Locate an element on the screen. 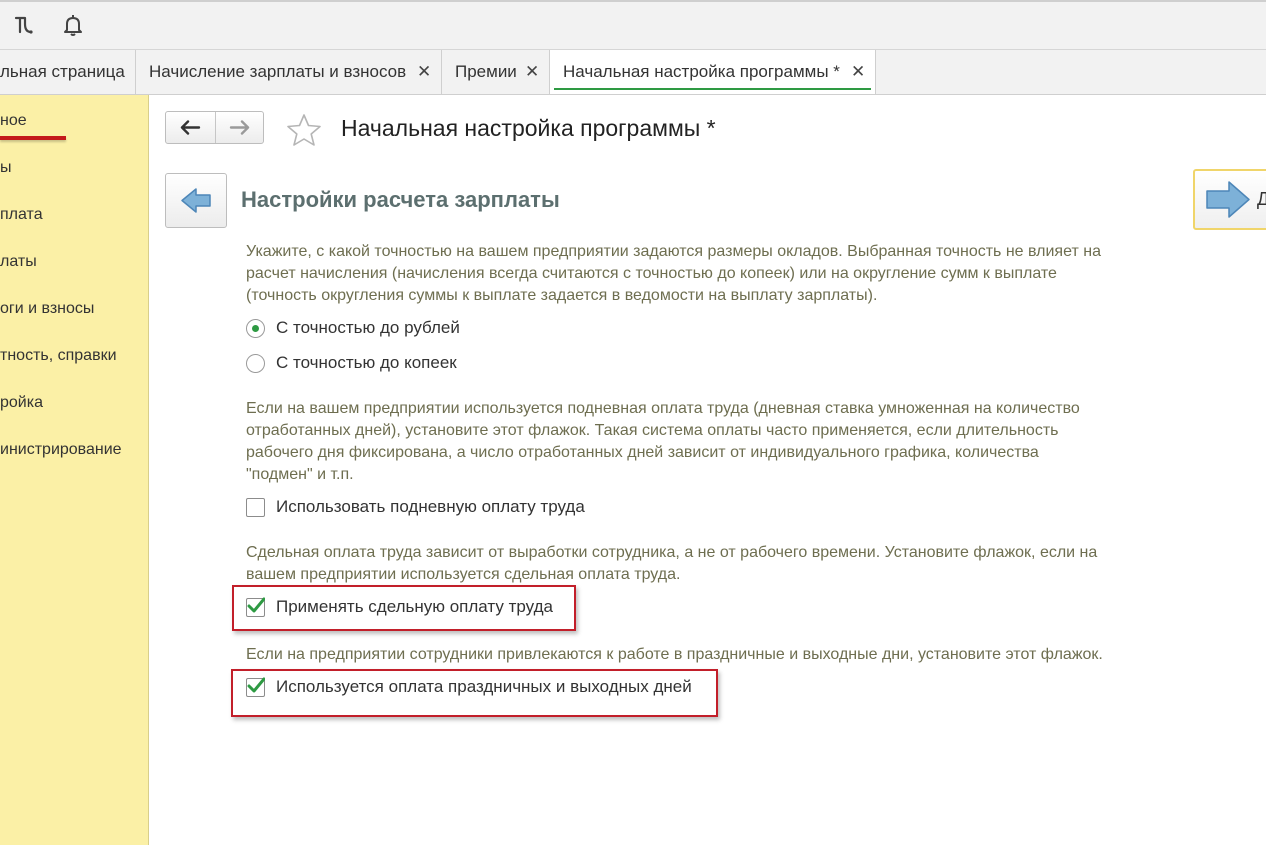 This screenshot has width=1266, height=845. tab-bonuses: Премии ✕ is located at coordinates (496, 72).